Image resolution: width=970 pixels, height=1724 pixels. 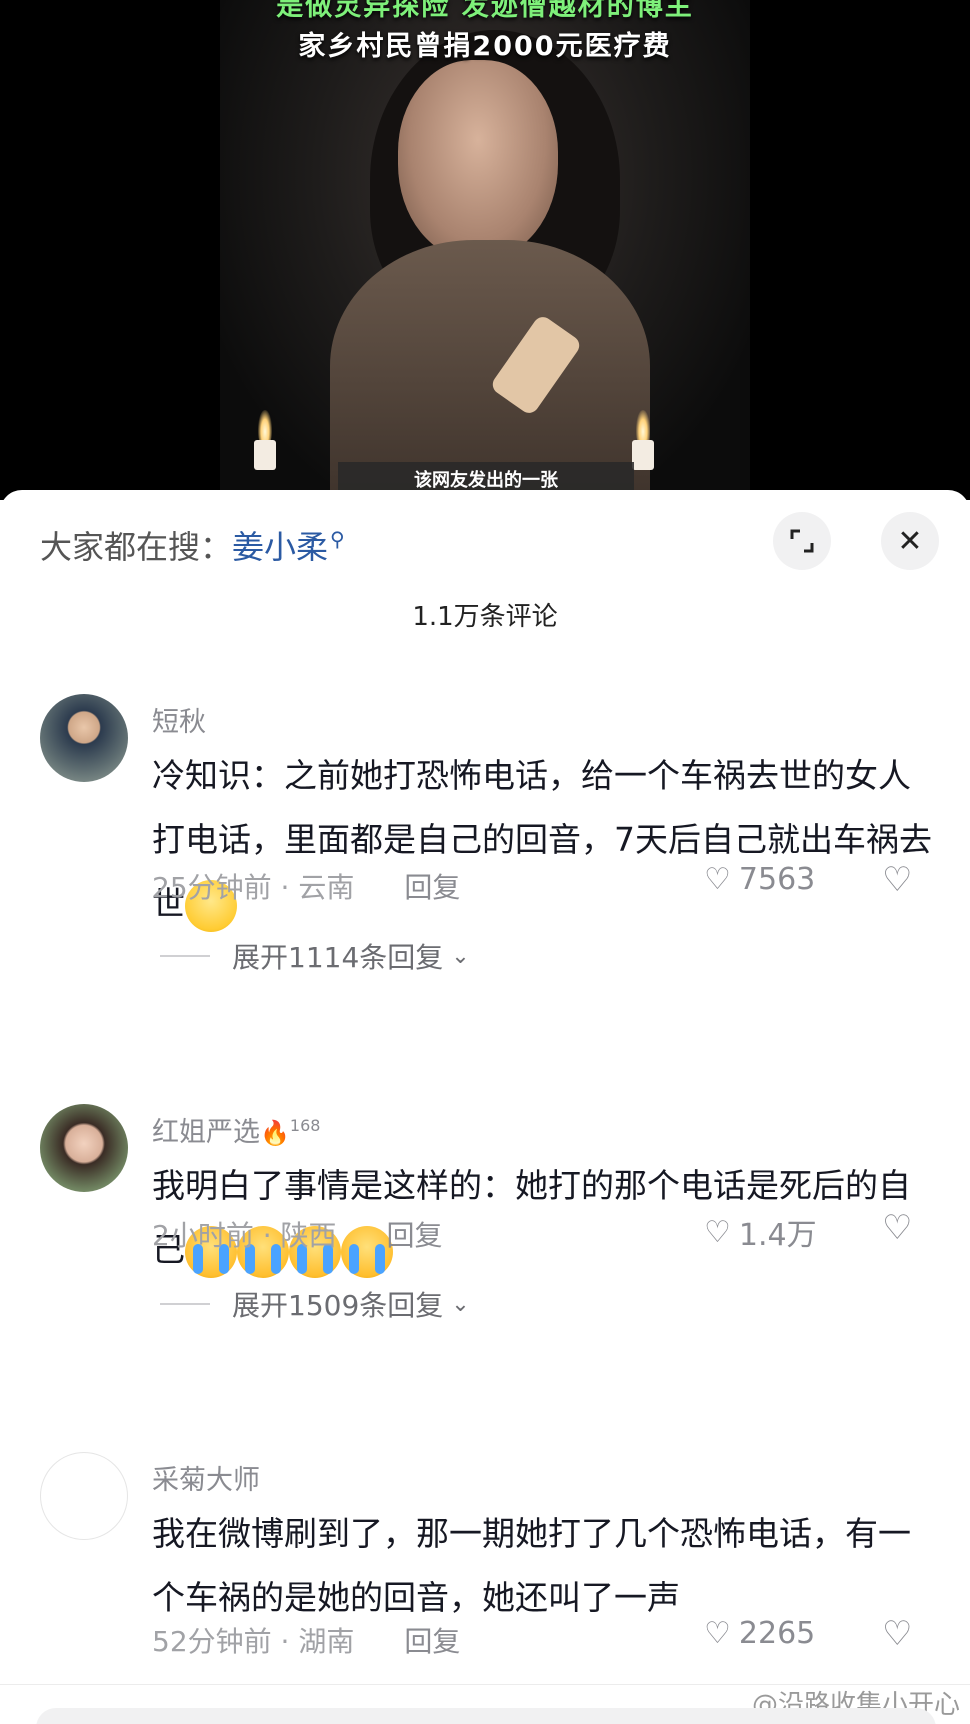 I want to click on comment-time-location: 25分钟前 · 云南, so click(x=253, y=887).